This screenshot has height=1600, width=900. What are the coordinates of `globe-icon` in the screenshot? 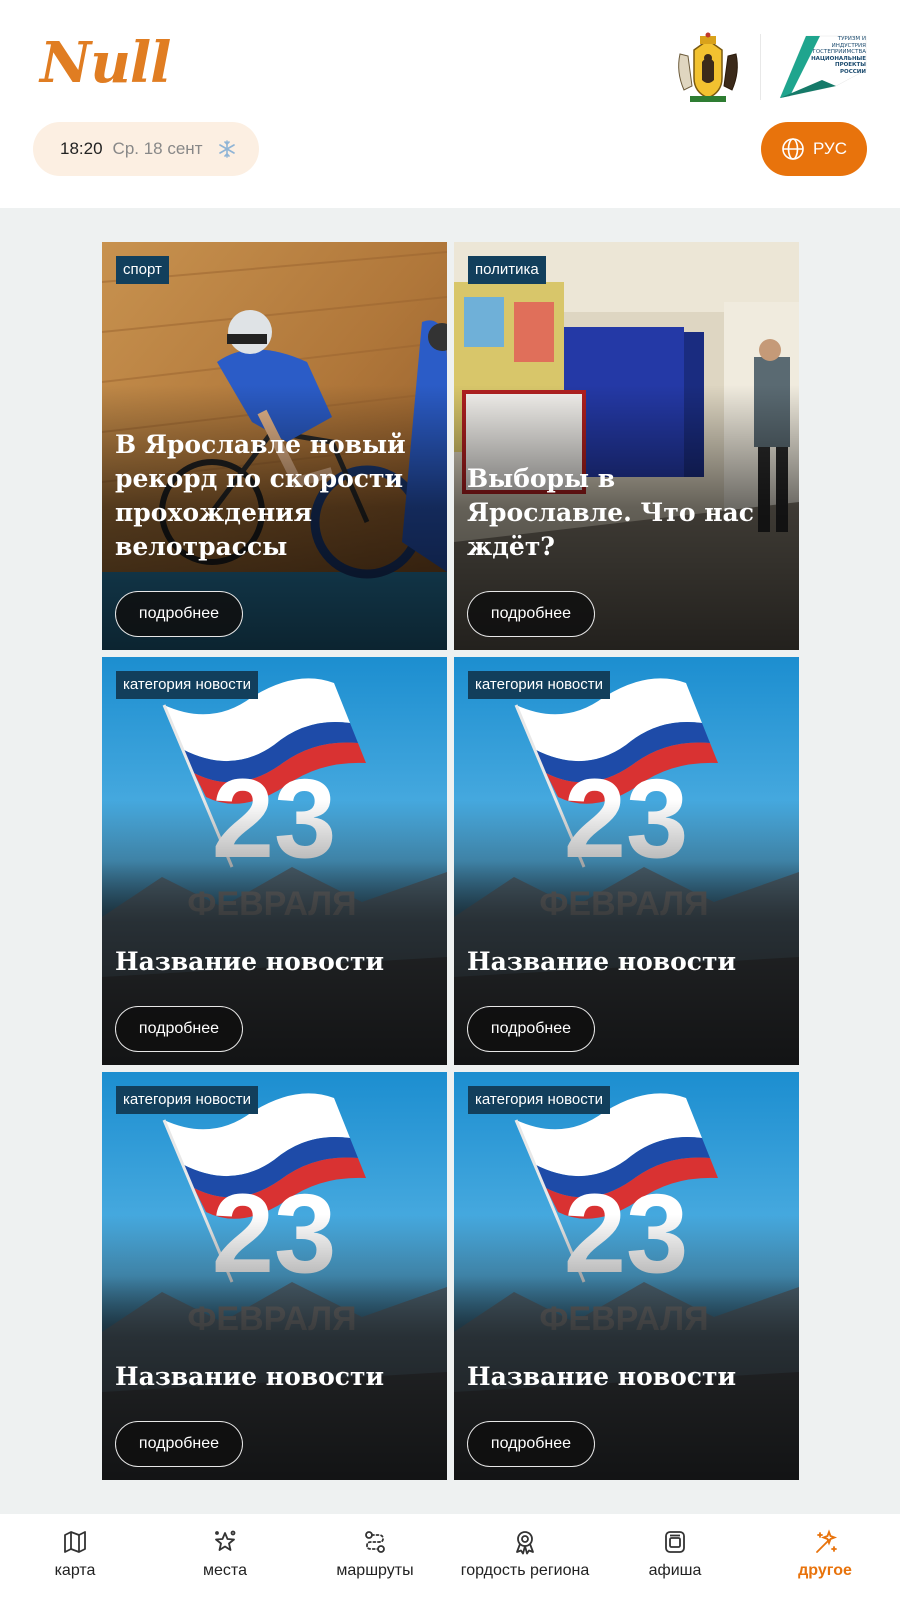 It's located at (793, 149).